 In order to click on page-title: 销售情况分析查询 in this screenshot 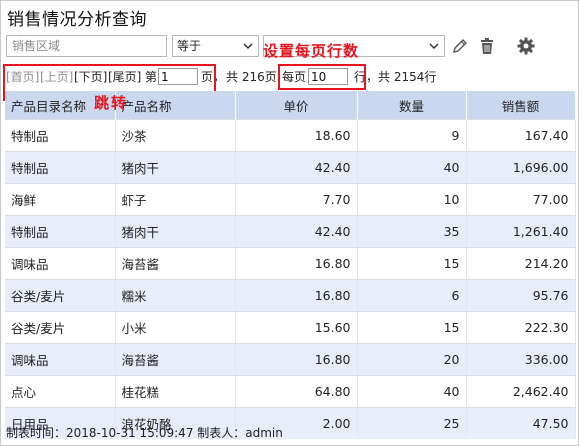, I will do `click(77, 20)`.